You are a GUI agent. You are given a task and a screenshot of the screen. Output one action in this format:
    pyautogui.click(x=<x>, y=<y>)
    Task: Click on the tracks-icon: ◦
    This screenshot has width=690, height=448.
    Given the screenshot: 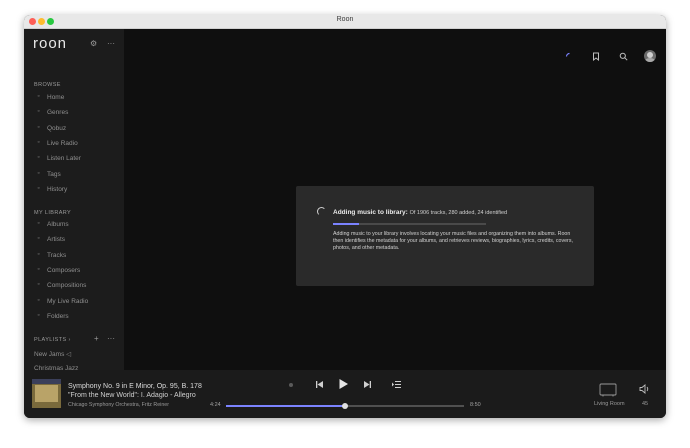 What is the action you would take?
    pyautogui.click(x=38, y=254)
    